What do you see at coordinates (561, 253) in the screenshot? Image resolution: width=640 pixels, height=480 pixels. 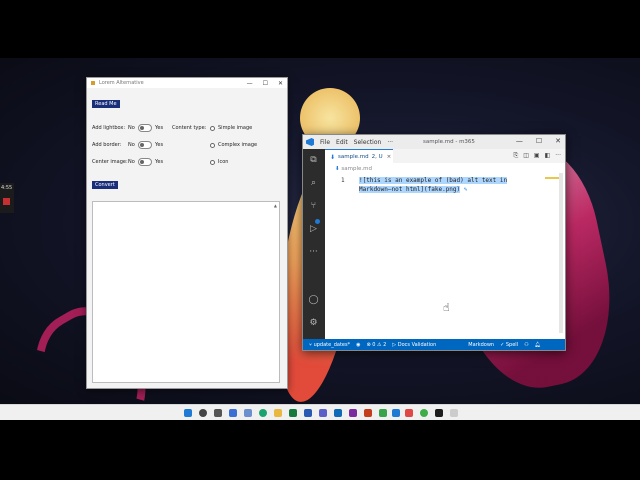 I see `vertical-scrollbar` at bounding box center [561, 253].